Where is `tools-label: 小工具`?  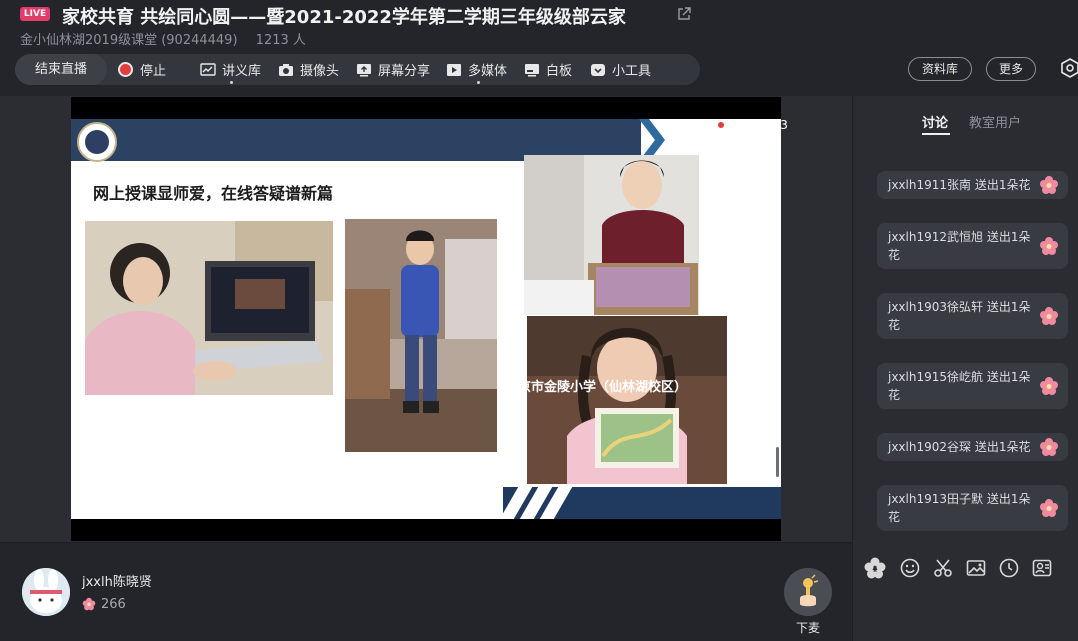
tools-label: 小工具 is located at coordinates (632, 71).